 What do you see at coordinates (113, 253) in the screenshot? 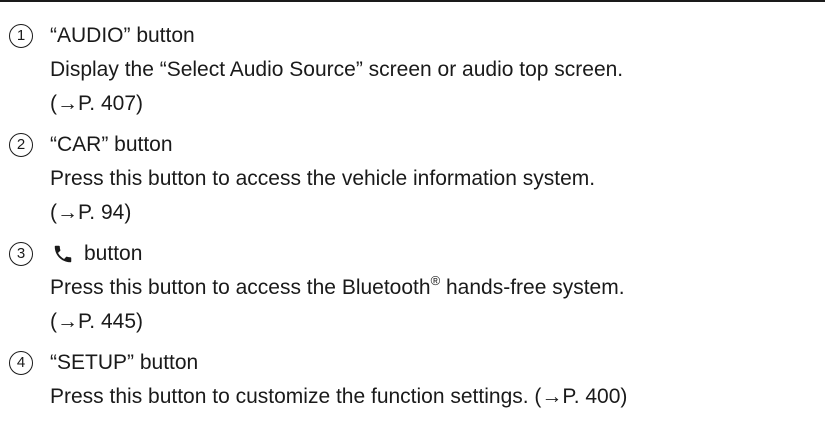
I see `item-title-text: button` at bounding box center [113, 253].